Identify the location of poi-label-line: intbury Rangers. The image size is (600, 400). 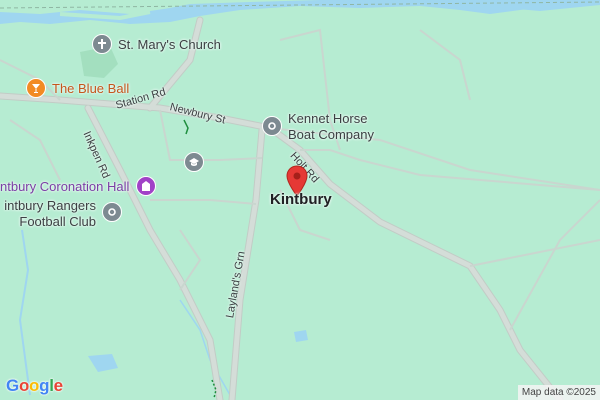
(50, 205).